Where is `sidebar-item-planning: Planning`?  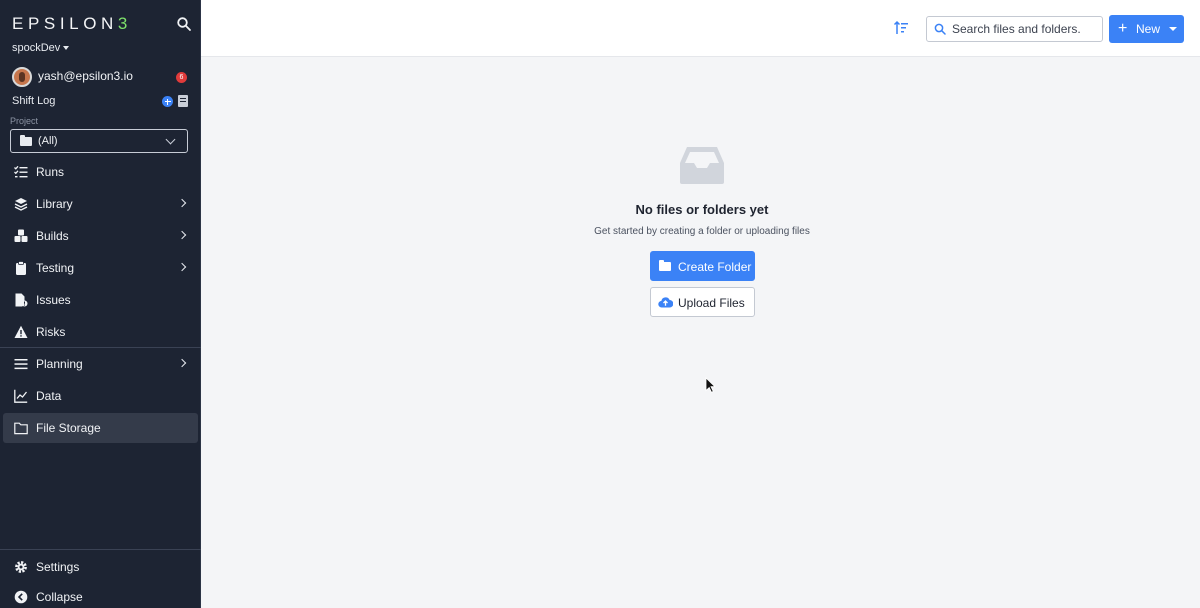
sidebar-item-planning: Planning is located at coordinates (100, 364).